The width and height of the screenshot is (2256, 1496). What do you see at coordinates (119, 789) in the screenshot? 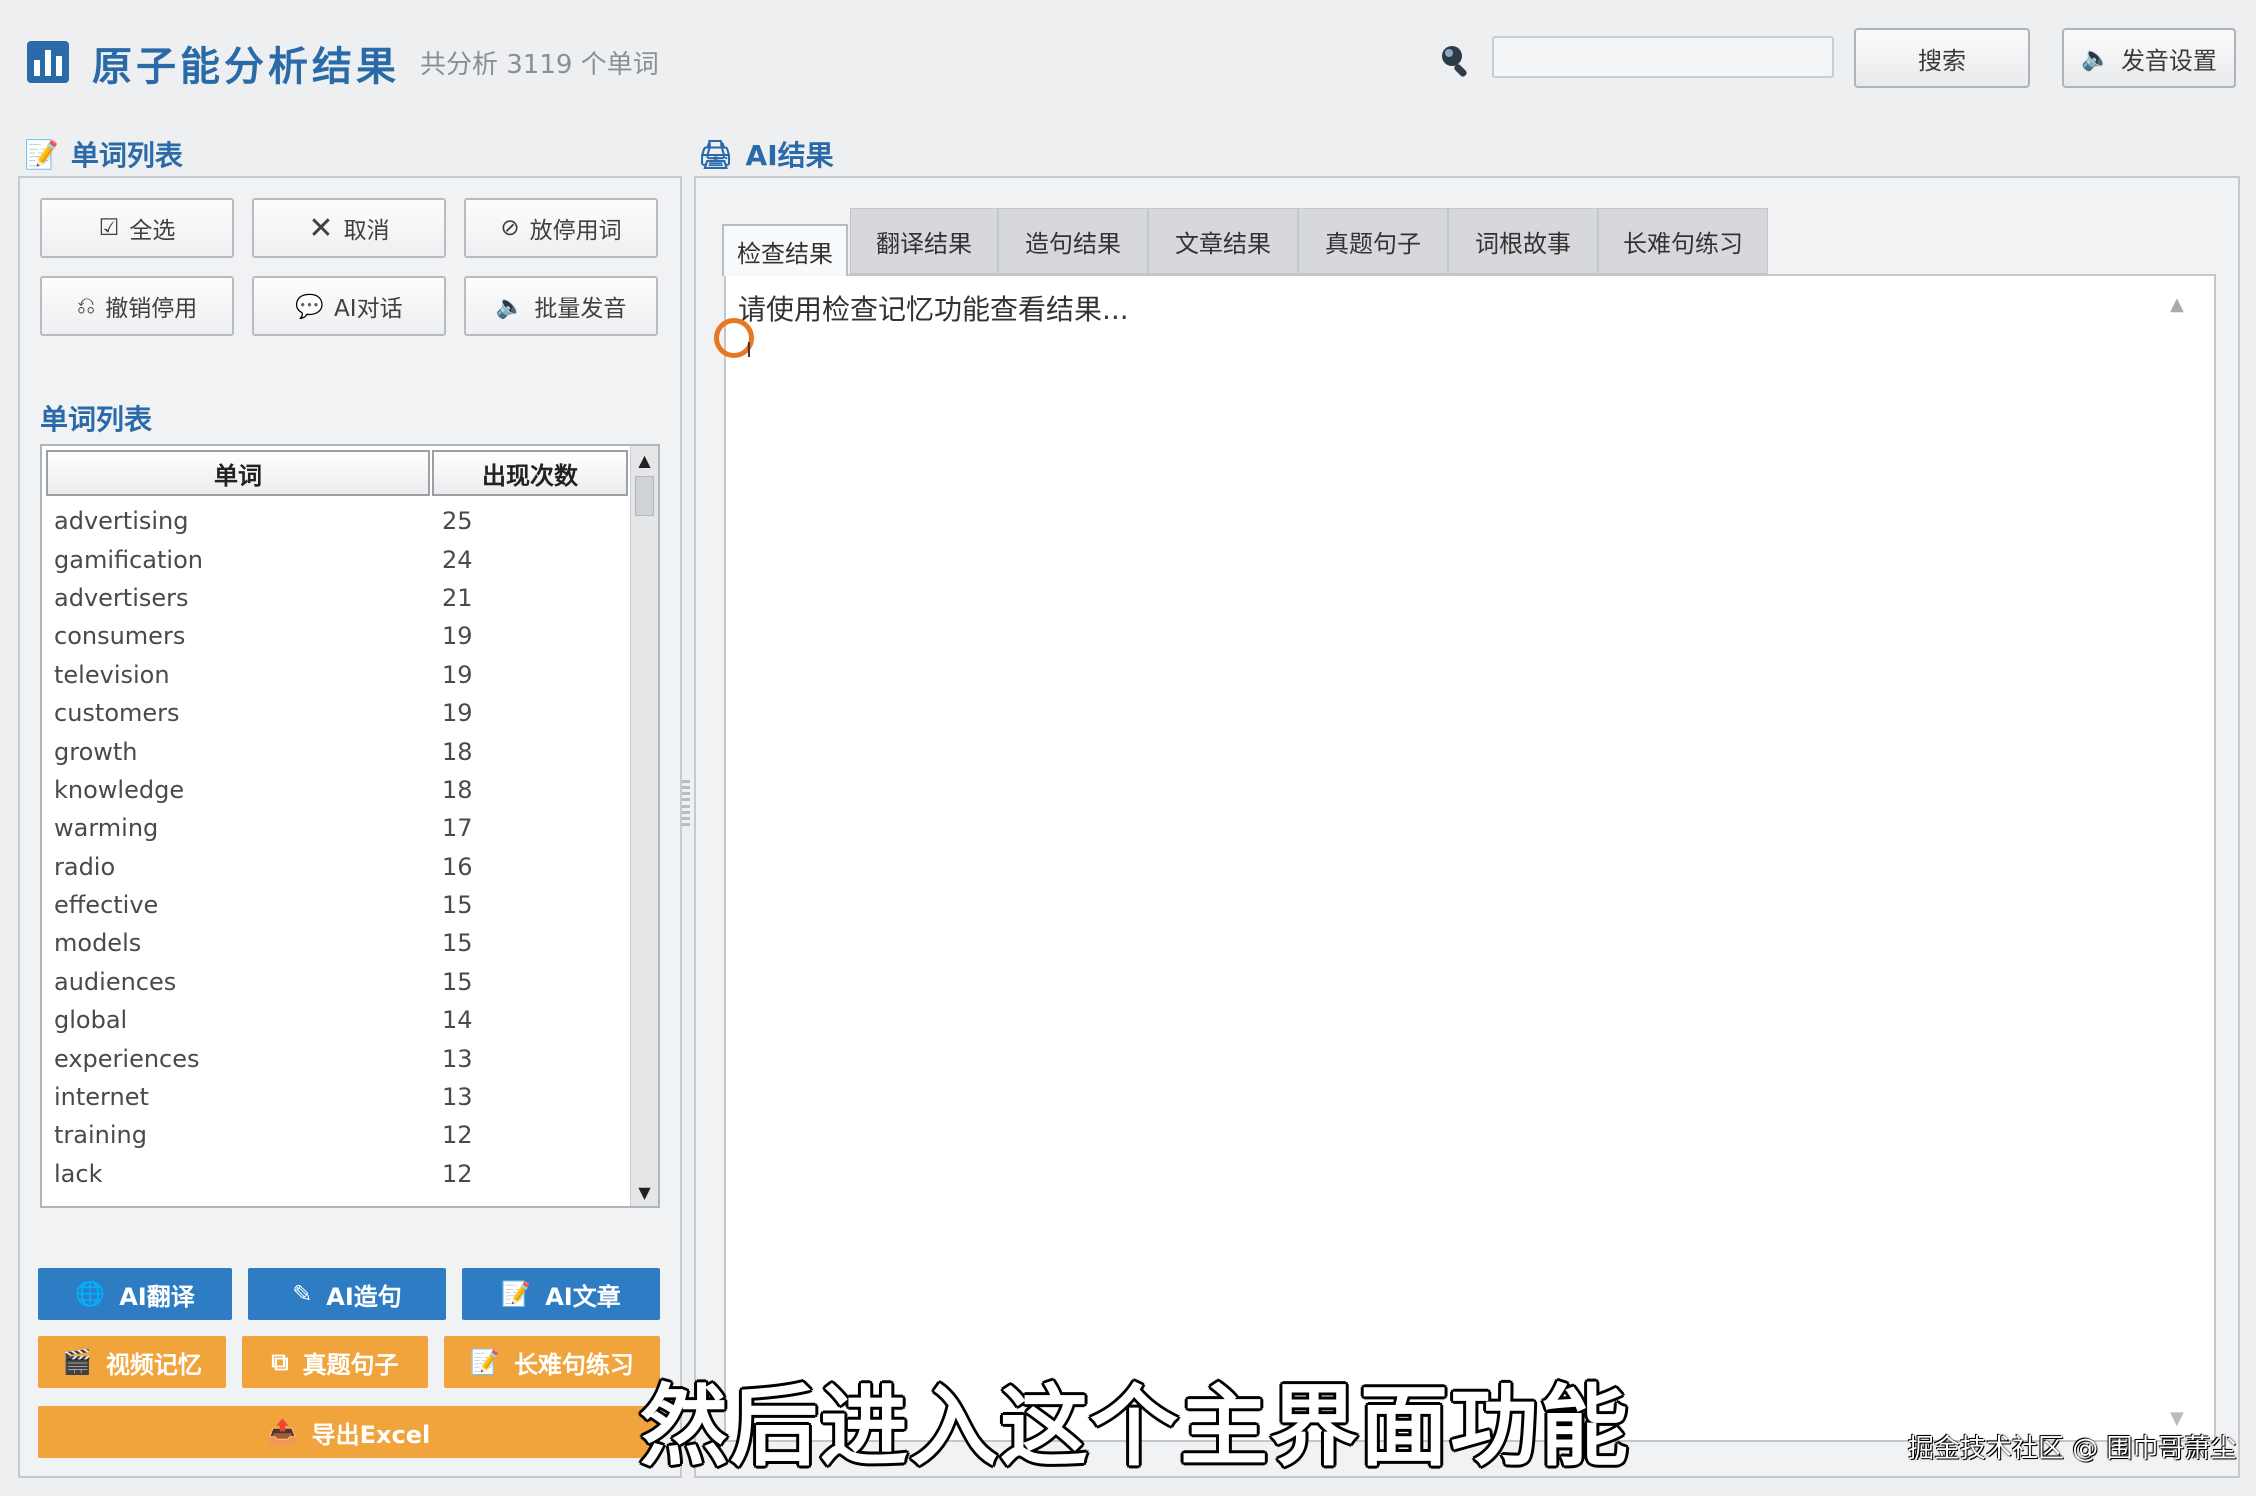
I see `word-cell: knowledge` at bounding box center [119, 789].